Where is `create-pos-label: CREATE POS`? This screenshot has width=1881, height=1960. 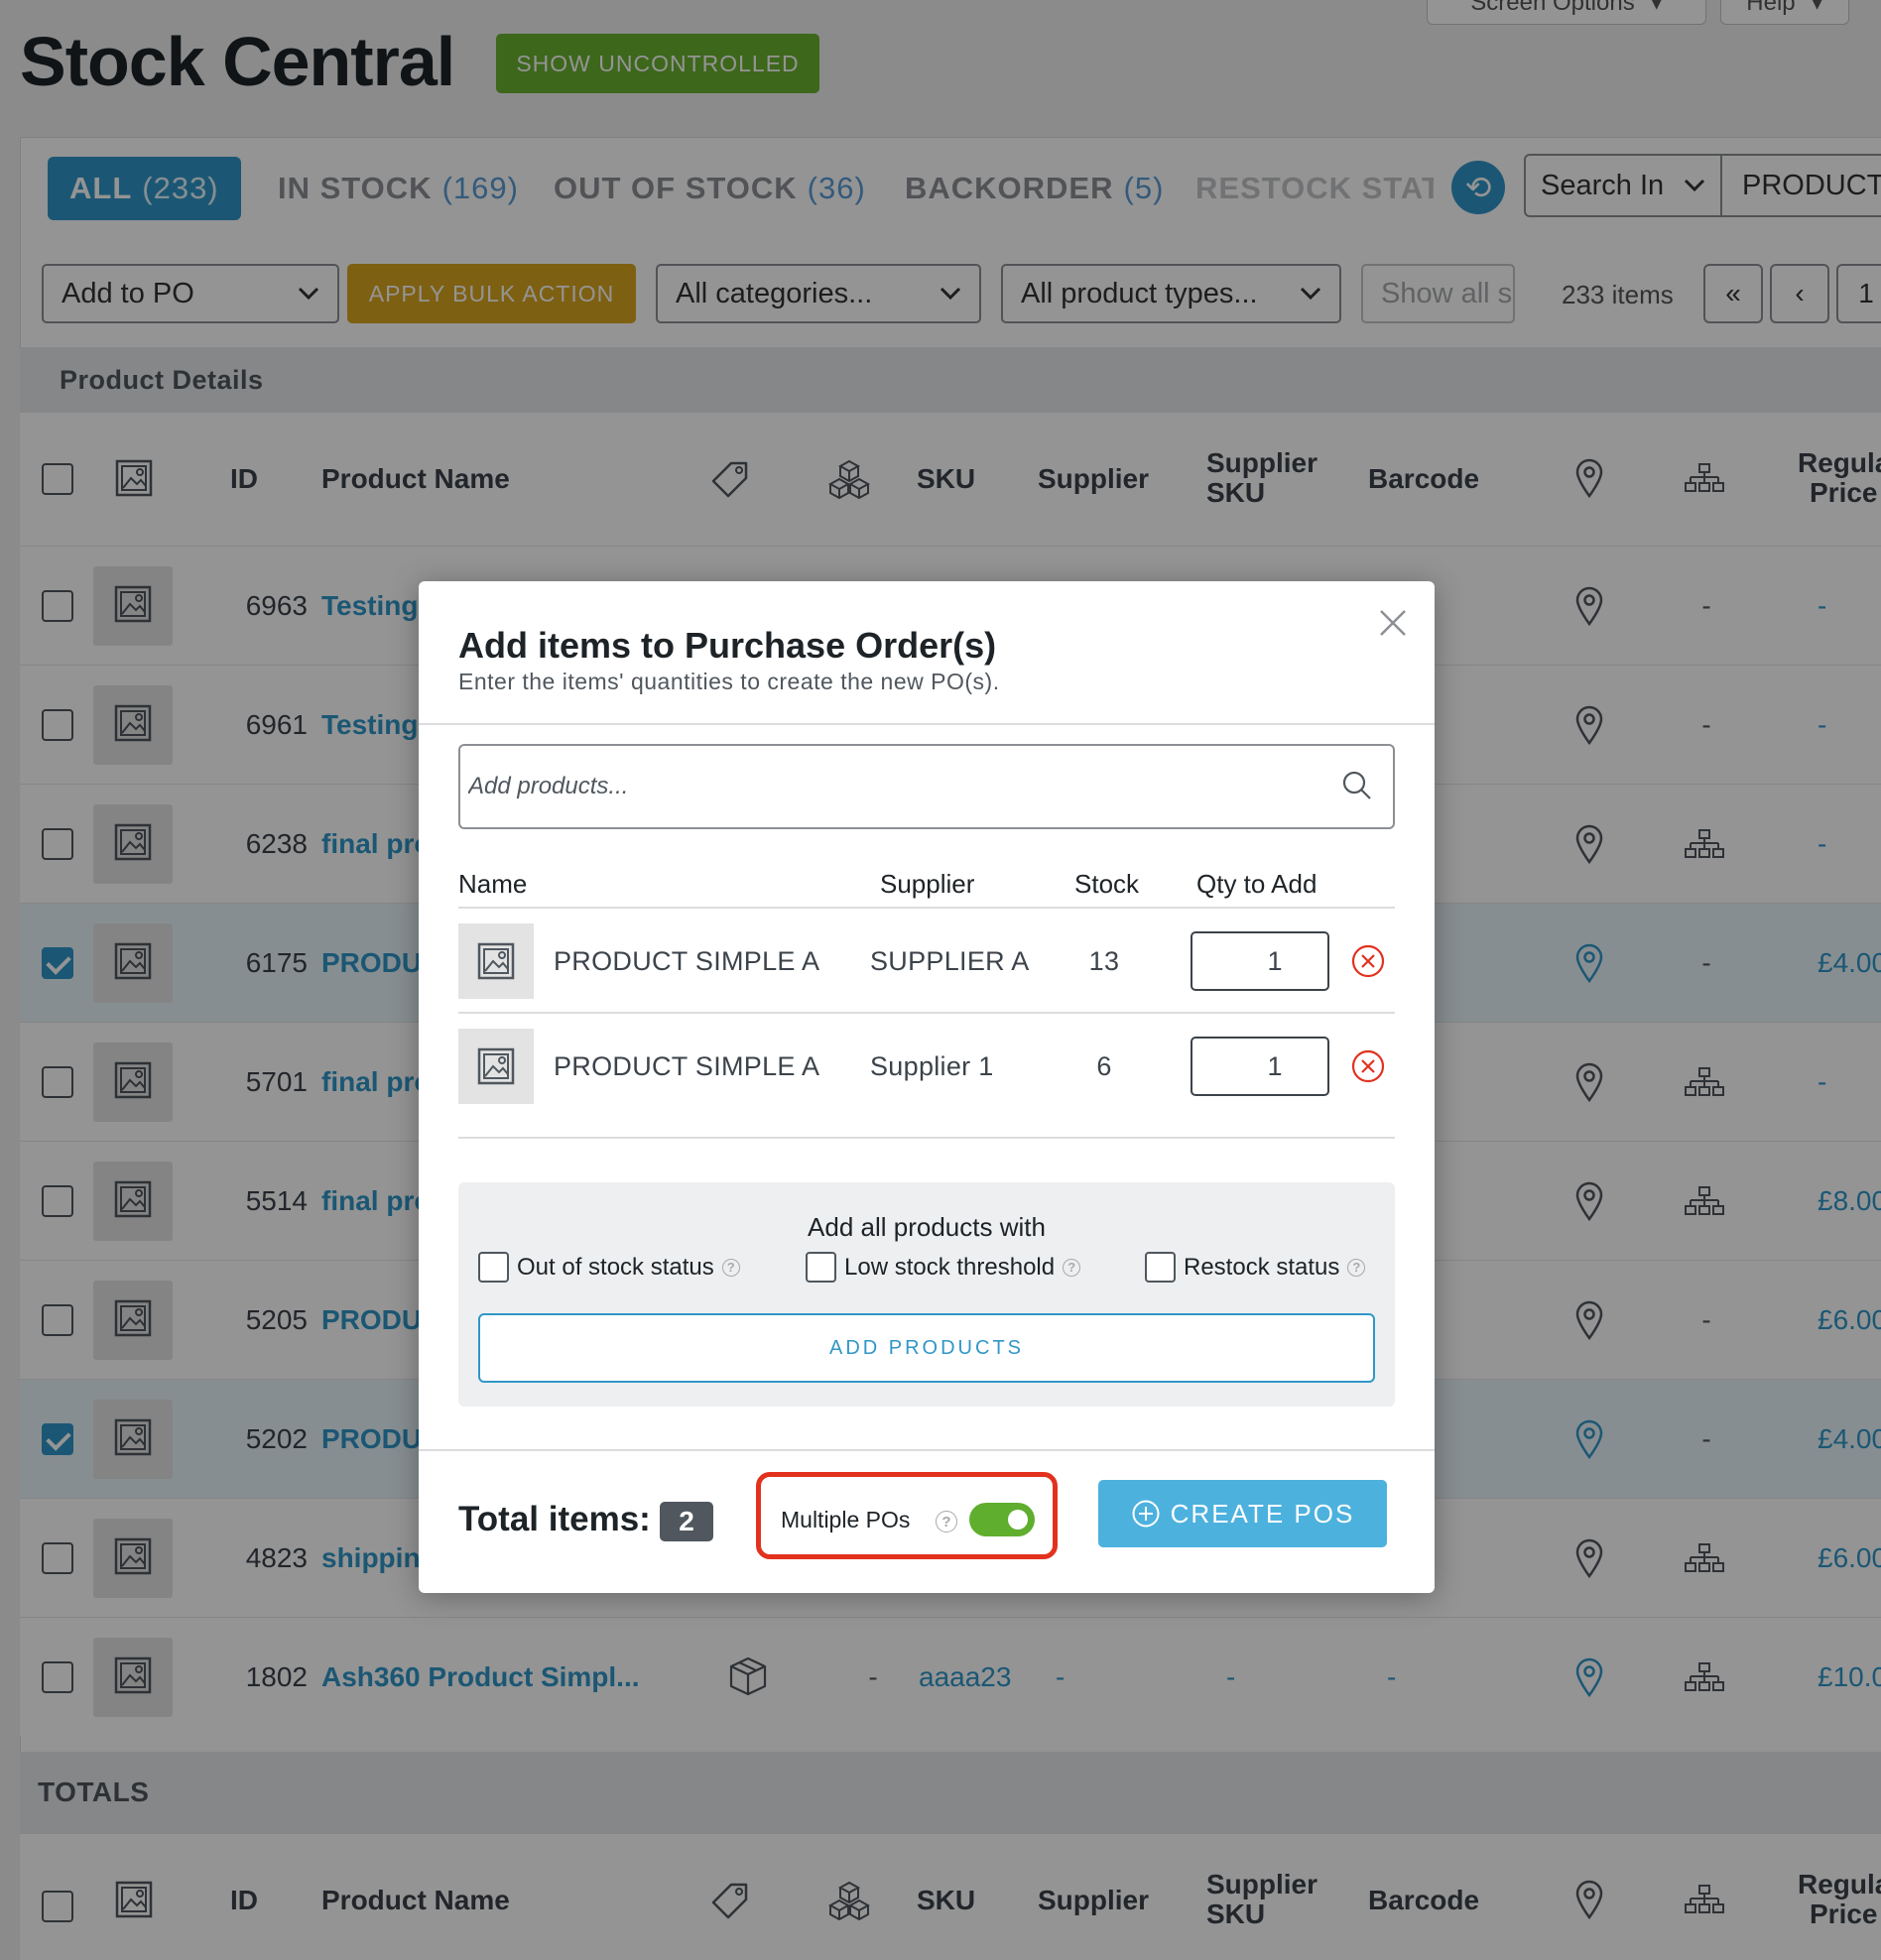 create-pos-label: CREATE POS is located at coordinates (1262, 1514).